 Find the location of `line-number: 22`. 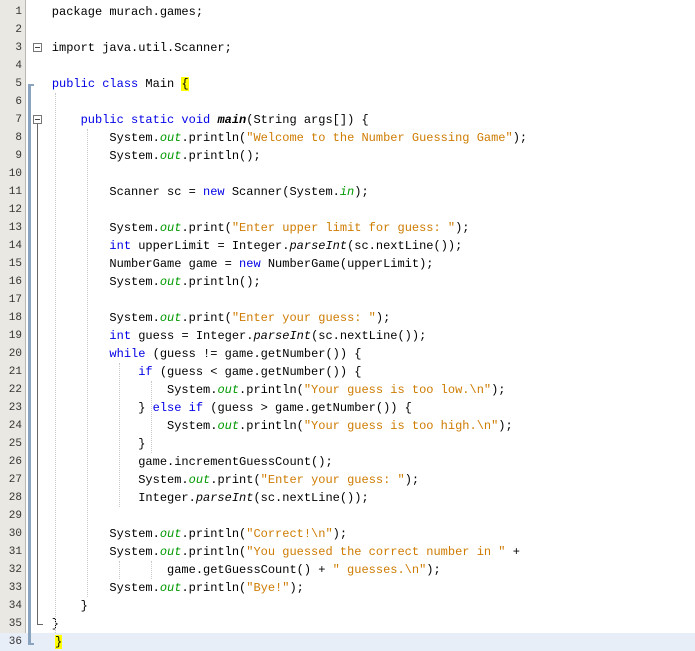

line-number: 22 is located at coordinates (15, 390).